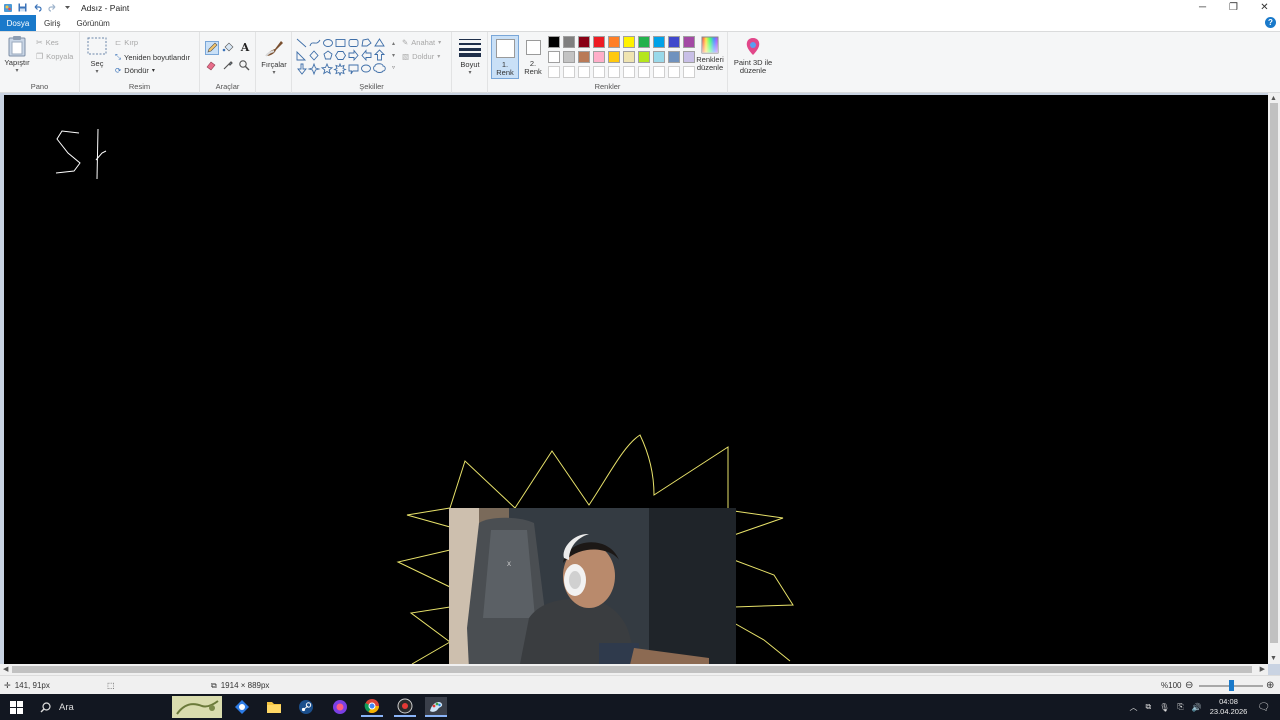  What do you see at coordinates (227, 86) in the screenshot?
I see `group-label-tools: Araçlar` at bounding box center [227, 86].